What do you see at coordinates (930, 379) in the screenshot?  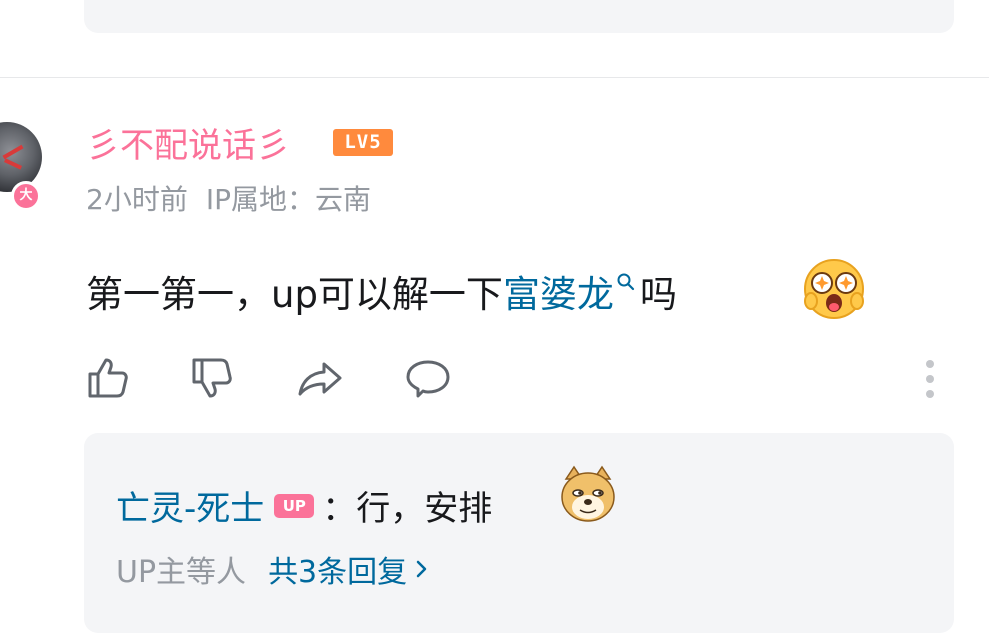 I see `more-vertical-icon` at bounding box center [930, 379].